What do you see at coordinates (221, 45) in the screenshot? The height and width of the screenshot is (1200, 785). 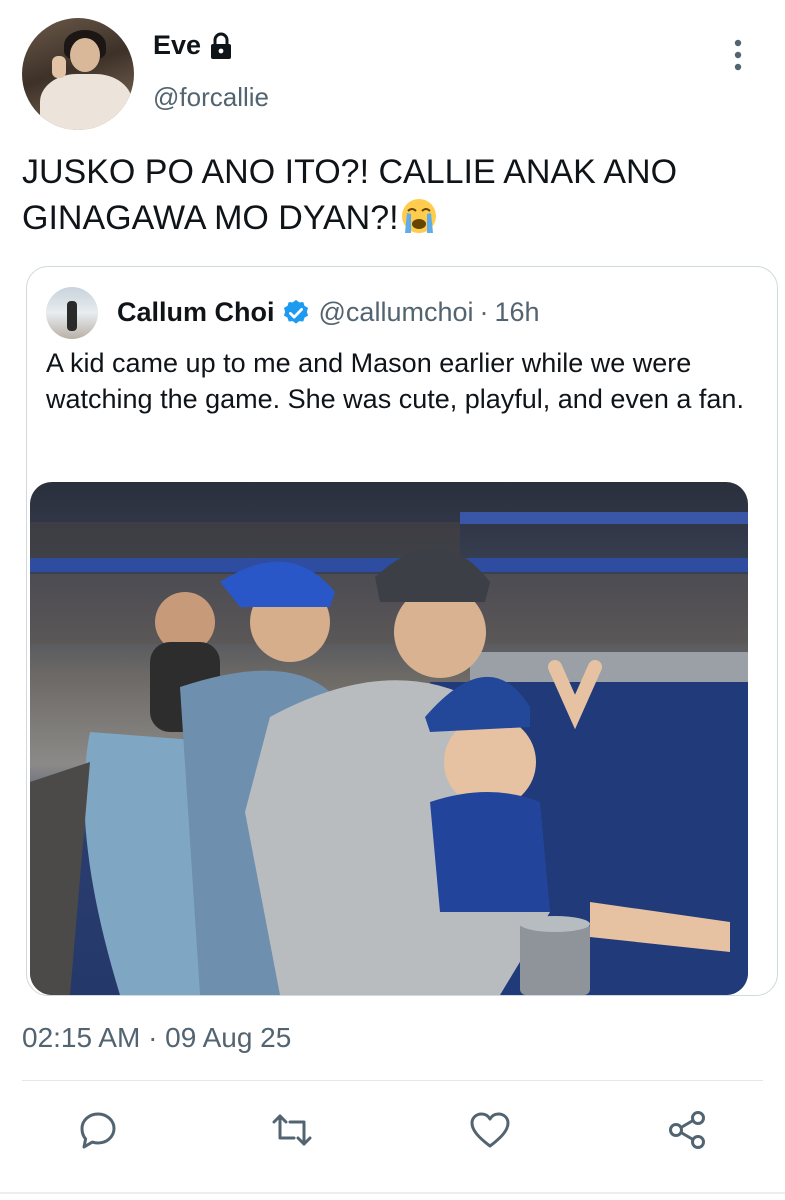 I see `lock-icon` at bounding box center [221, 45].